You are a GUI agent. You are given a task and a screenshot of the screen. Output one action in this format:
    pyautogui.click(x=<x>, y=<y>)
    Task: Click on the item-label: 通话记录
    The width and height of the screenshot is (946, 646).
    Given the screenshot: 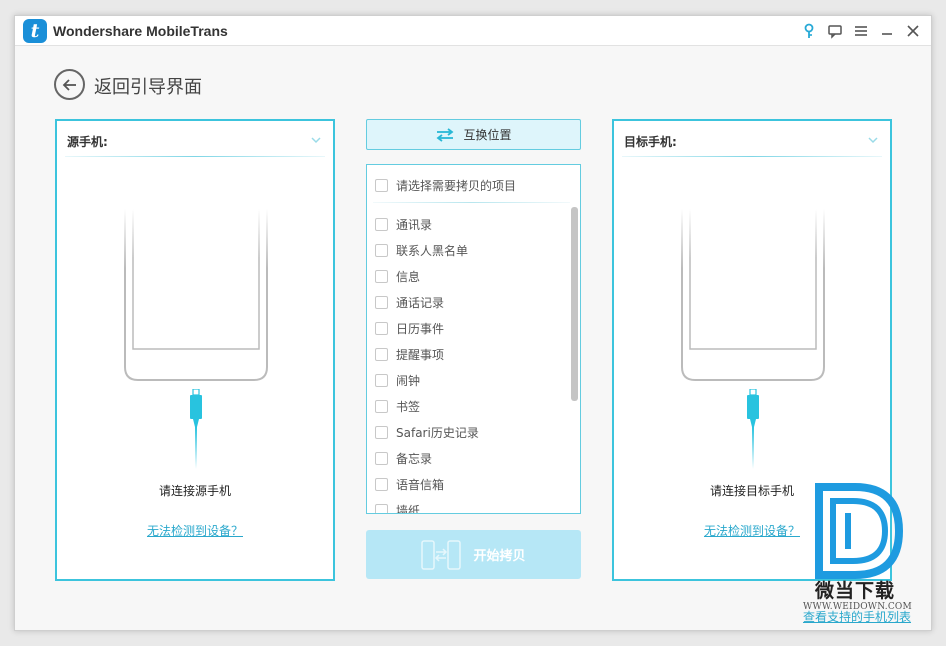 What is the action you would take?
    pyautogui.click(x=420, y=302)
    